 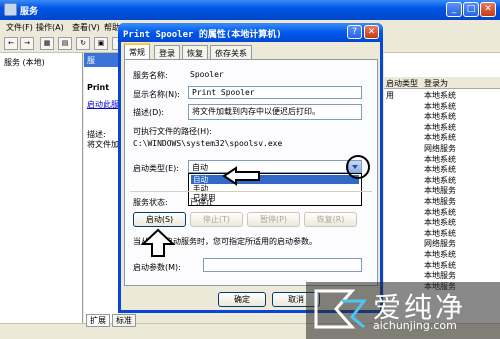 What do you see at coordinates (275, 112) in the screenshot?
I see `description-field: 将文件加载到内存中以便迟后打印。` at bounding box center [275, 112].